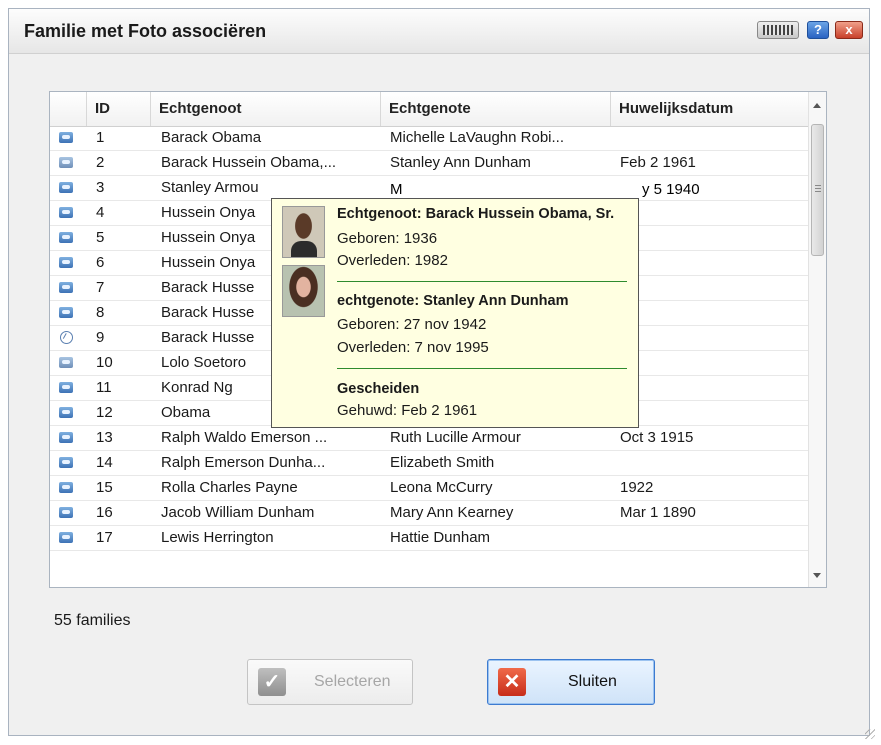  I want to click on tooltip-wife-title: echtgenote: Stanley Ann Dunham, so click(453, 301).